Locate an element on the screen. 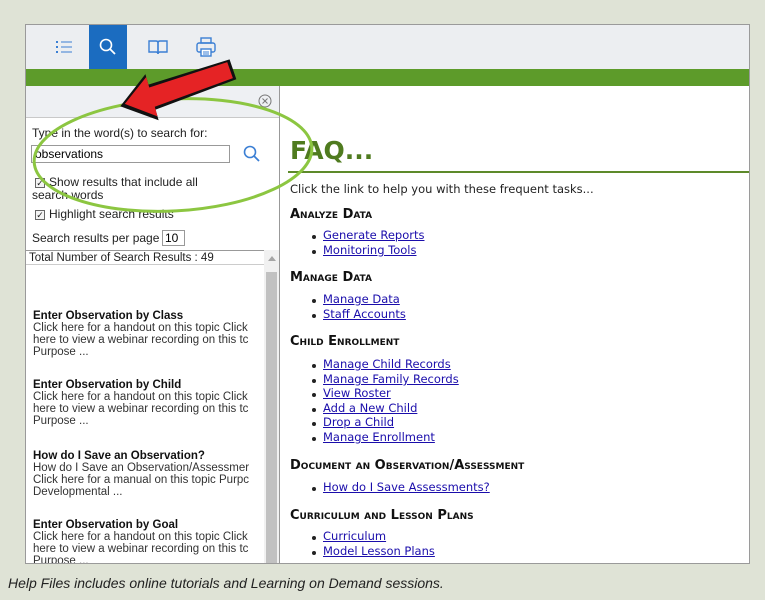 Image resolution: width=765 pixels, height=600 pixels. search-submit-icon is located at coordinates (252, 154).